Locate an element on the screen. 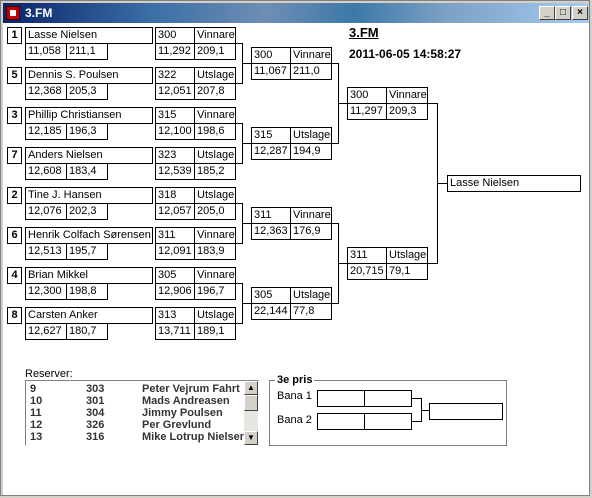 This screenshot has height=498, width=592. reaction-time: 12,627 is located at coordinates (46, 331).